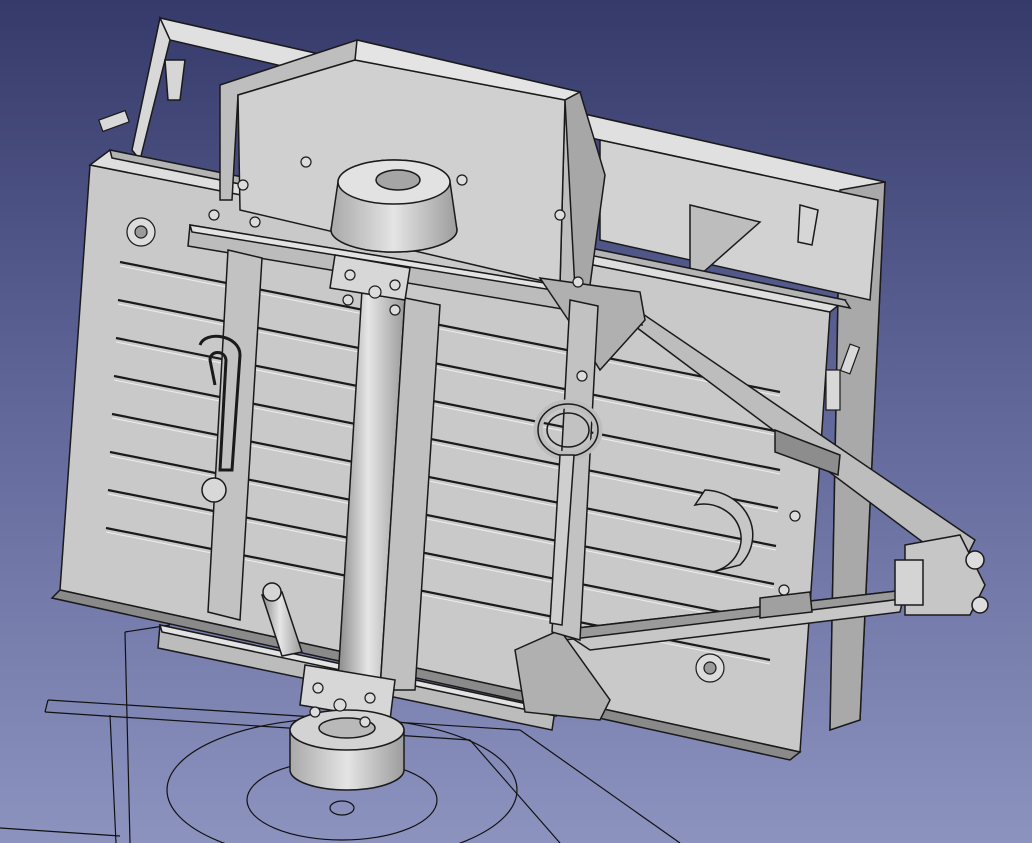 The width and height of the screenshot is (1032, 843). What do you see at coordinates (941, 575) in the screenshot?
I see `tow-hitch` at bounding box center [941, 575].